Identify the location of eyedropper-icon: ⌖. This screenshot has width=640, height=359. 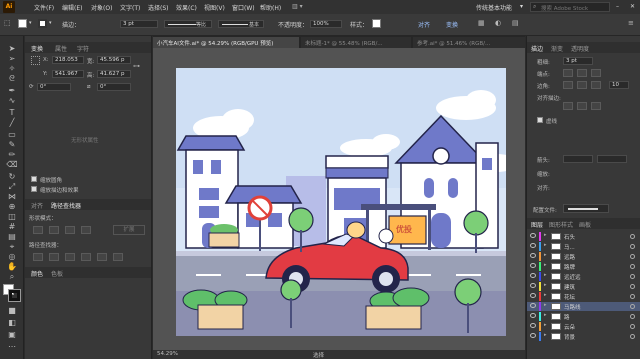
(12, 246).